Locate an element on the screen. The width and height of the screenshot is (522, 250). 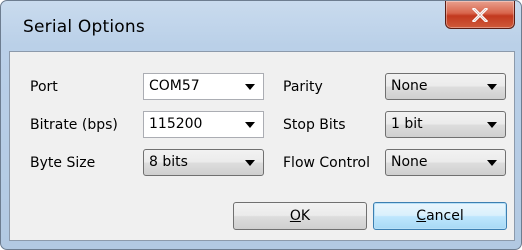
parity-value: None is located at coordinates (409, 86).